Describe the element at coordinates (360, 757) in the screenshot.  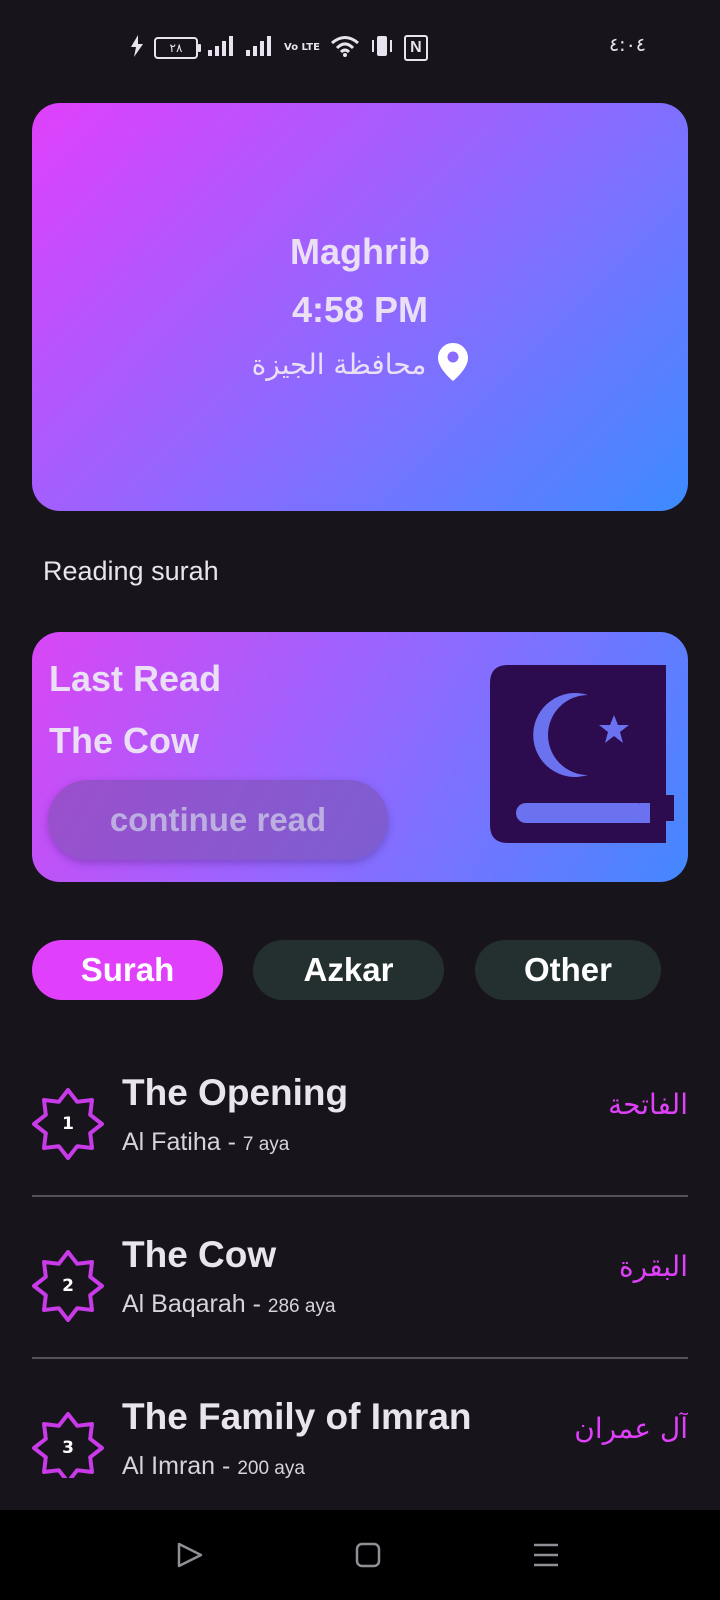
I see `last-read-card: Last Read The Cow continue read` at that location.